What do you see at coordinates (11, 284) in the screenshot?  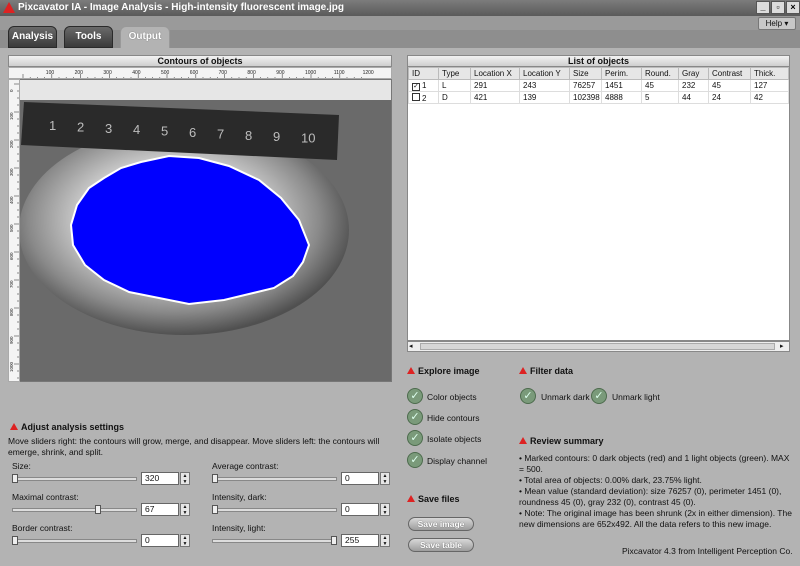 I see `ruler-tick-label: 700` at bounding box center [11, 284].